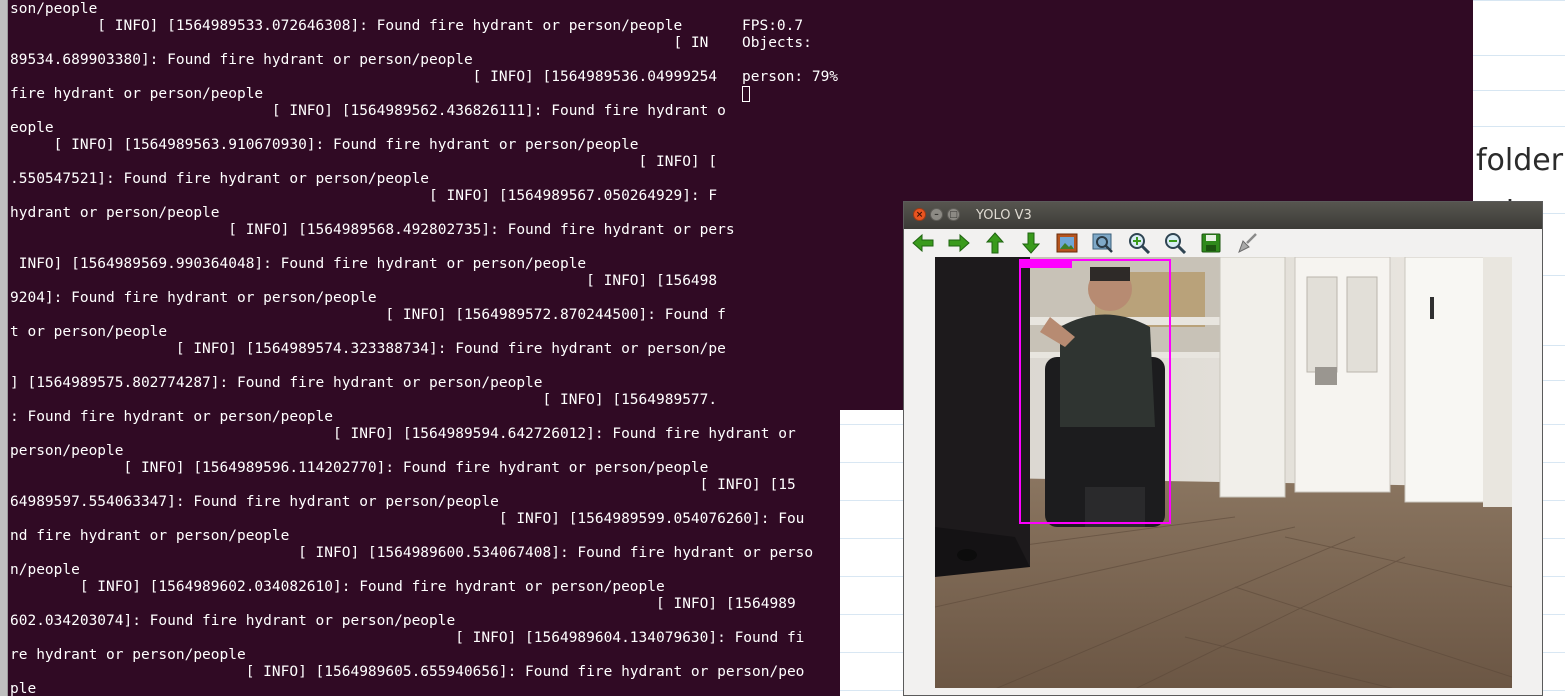 The height and width of the screenshot is (696, 1565). Describe the element at coordinates (115, 213) in the screenshot. I see `terminal-line: hydrant or person/people` at that location.